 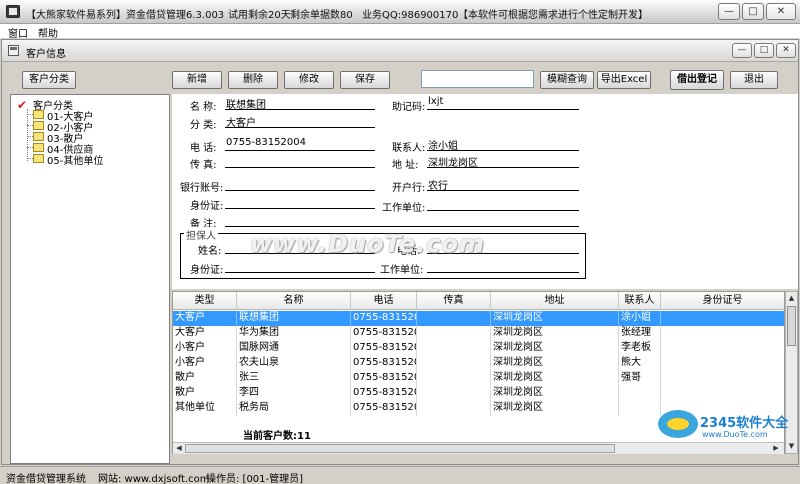 I want to click on watermark-text: www.DuoTe.com, so click(x=367, y=244).